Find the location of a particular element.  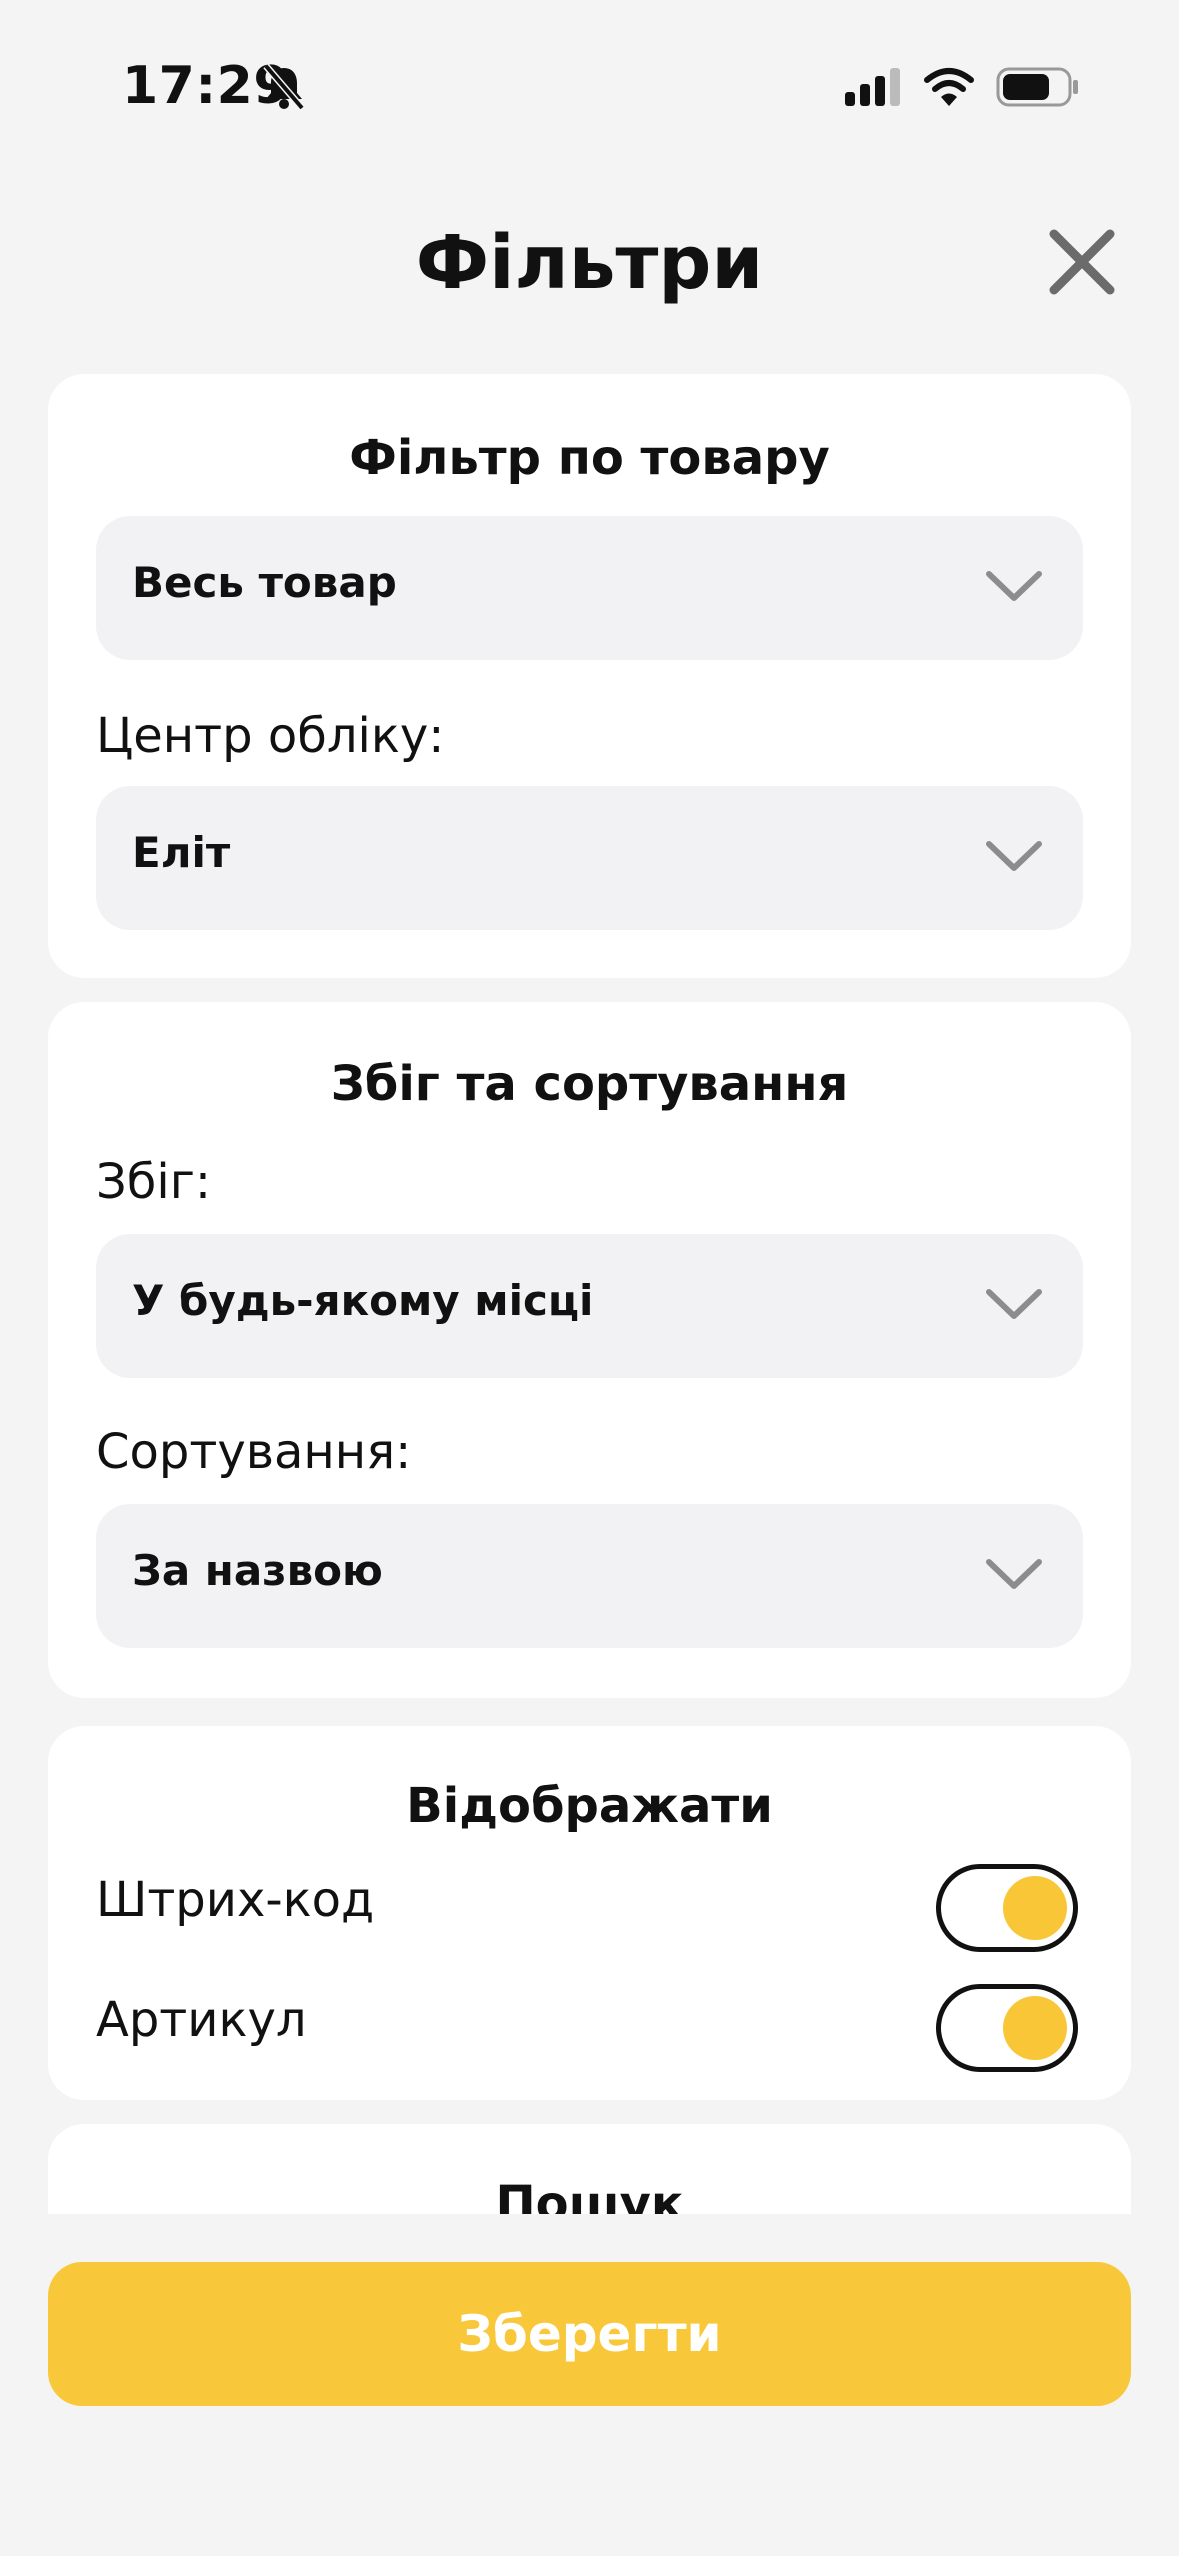

sort-select: За назвою is located at coordinates (589, 1576).